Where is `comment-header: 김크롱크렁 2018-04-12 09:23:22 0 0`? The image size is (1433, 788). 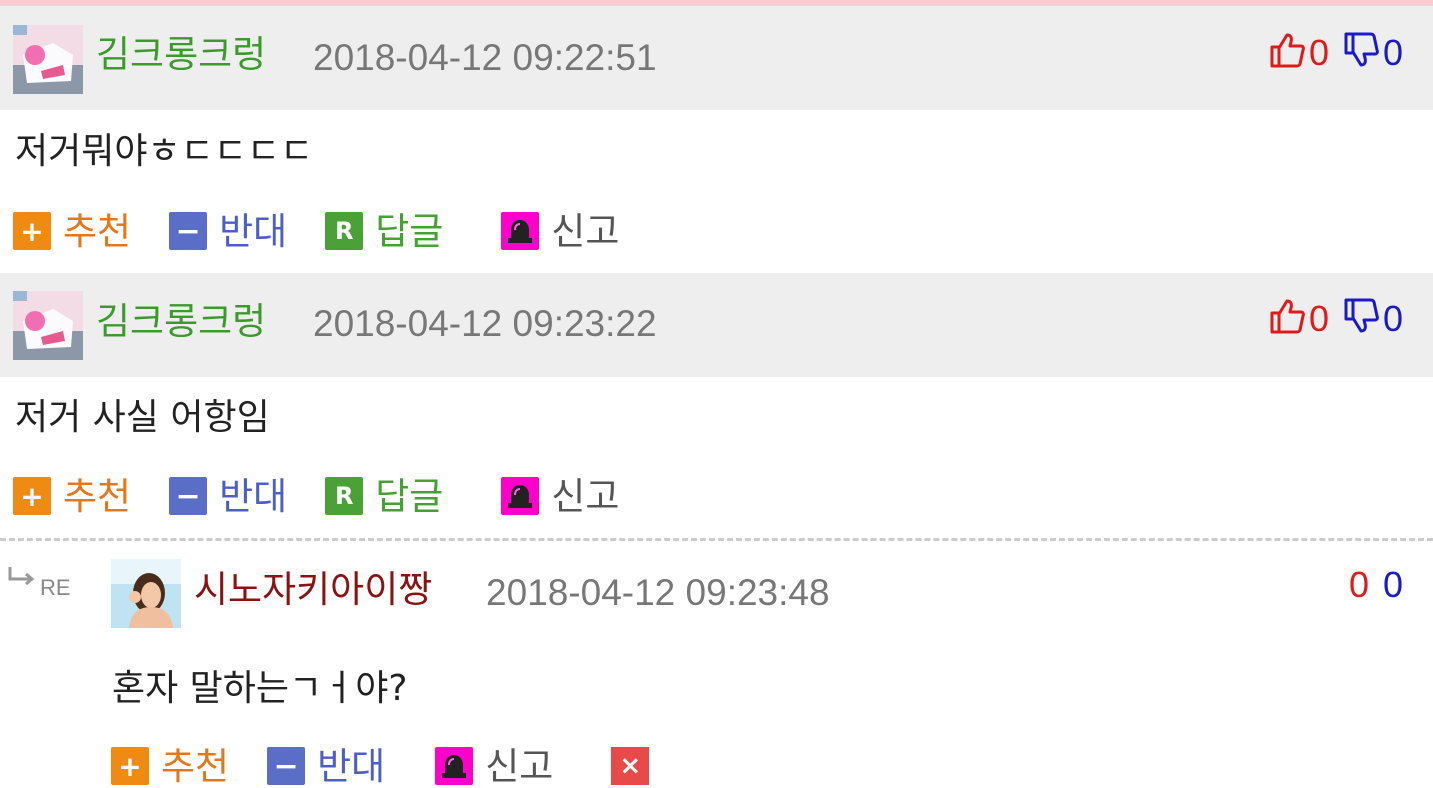 comment-header: 김크롱크렁 2018-04-12 09:23:22 0 0 is located at coordinates (716, 325).